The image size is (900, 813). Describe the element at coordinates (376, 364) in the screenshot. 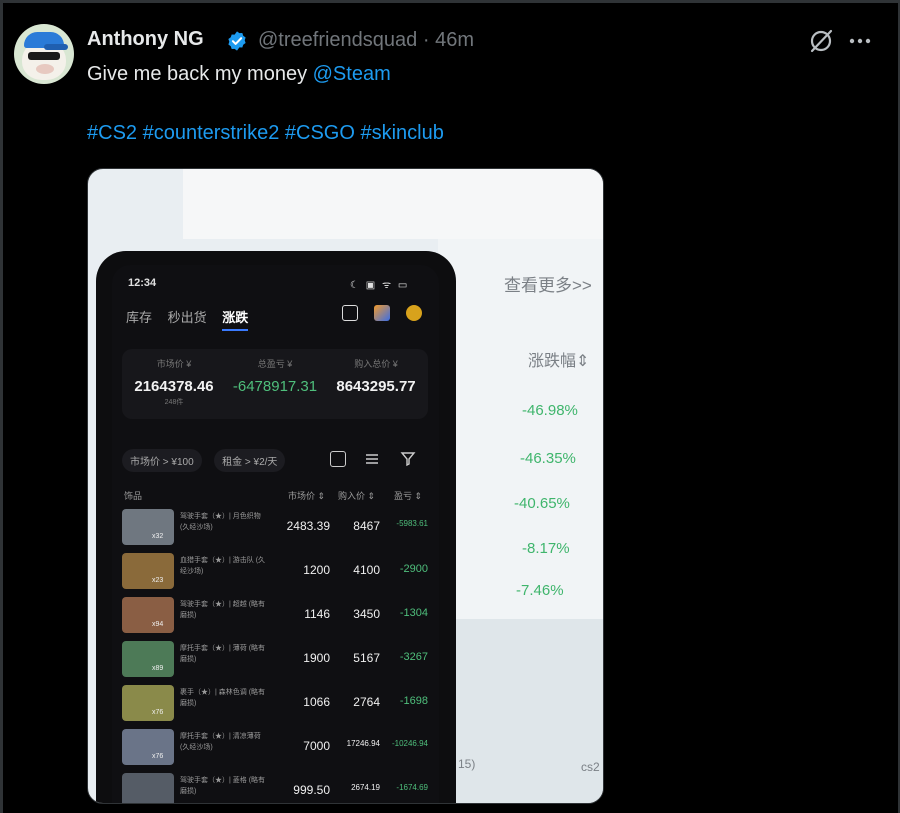

I see `buy-label: 购入总价 ¥` at that location.